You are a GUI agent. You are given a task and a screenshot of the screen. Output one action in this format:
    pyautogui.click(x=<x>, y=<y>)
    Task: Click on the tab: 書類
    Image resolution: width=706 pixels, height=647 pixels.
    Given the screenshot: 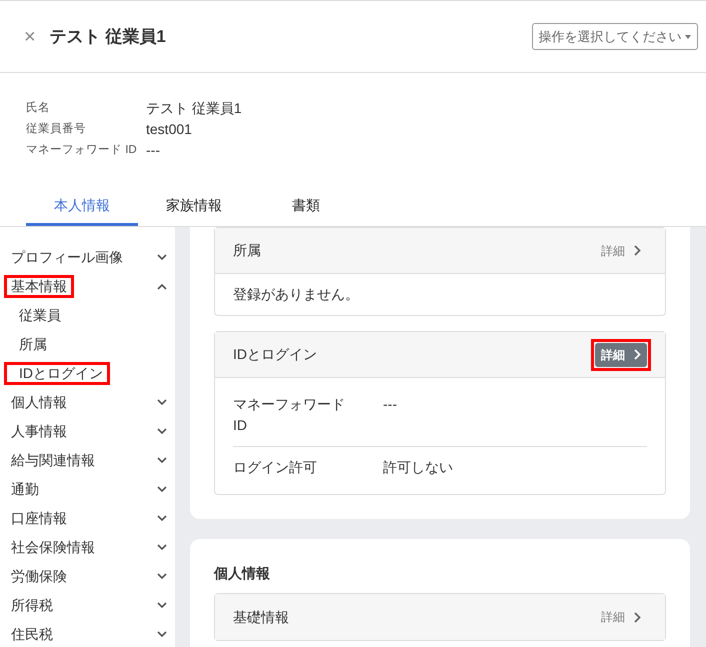 What is the action you would take?
    pyautogui.click(x=306, y=208)
    